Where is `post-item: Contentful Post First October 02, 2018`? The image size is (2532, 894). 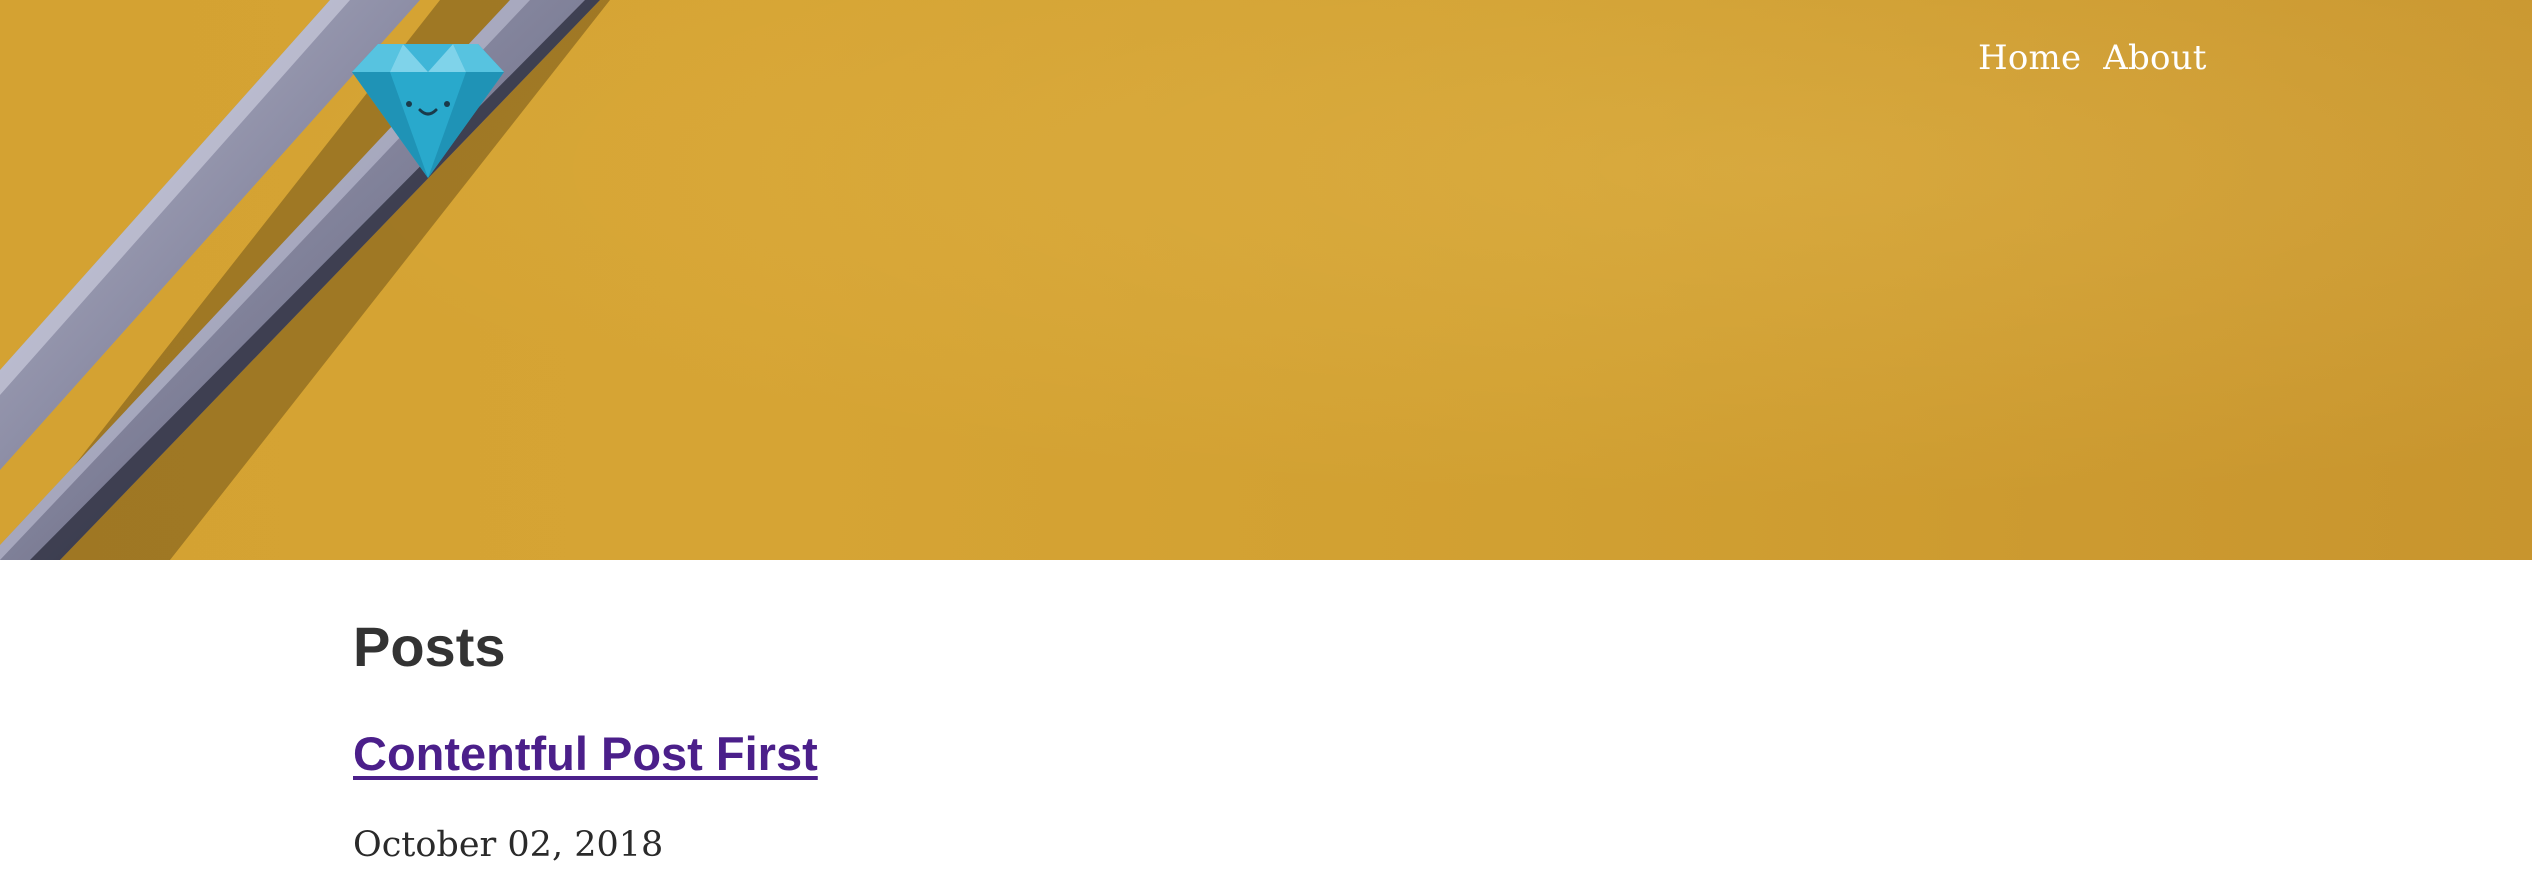
post-item: Contentful Post First October 02, 2018 is located at coordinates (1253, 771).